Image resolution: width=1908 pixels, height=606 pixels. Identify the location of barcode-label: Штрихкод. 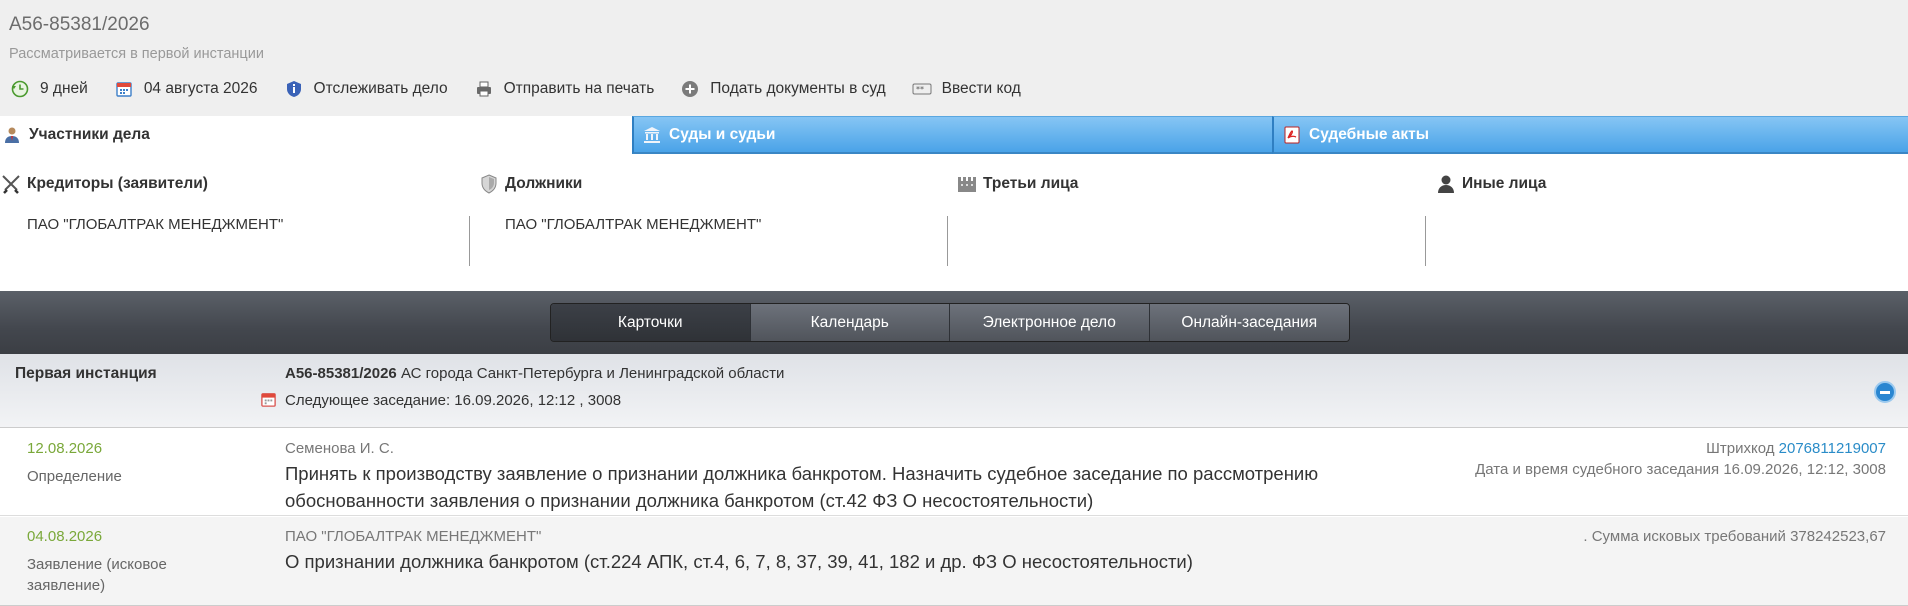
(1740, 448).